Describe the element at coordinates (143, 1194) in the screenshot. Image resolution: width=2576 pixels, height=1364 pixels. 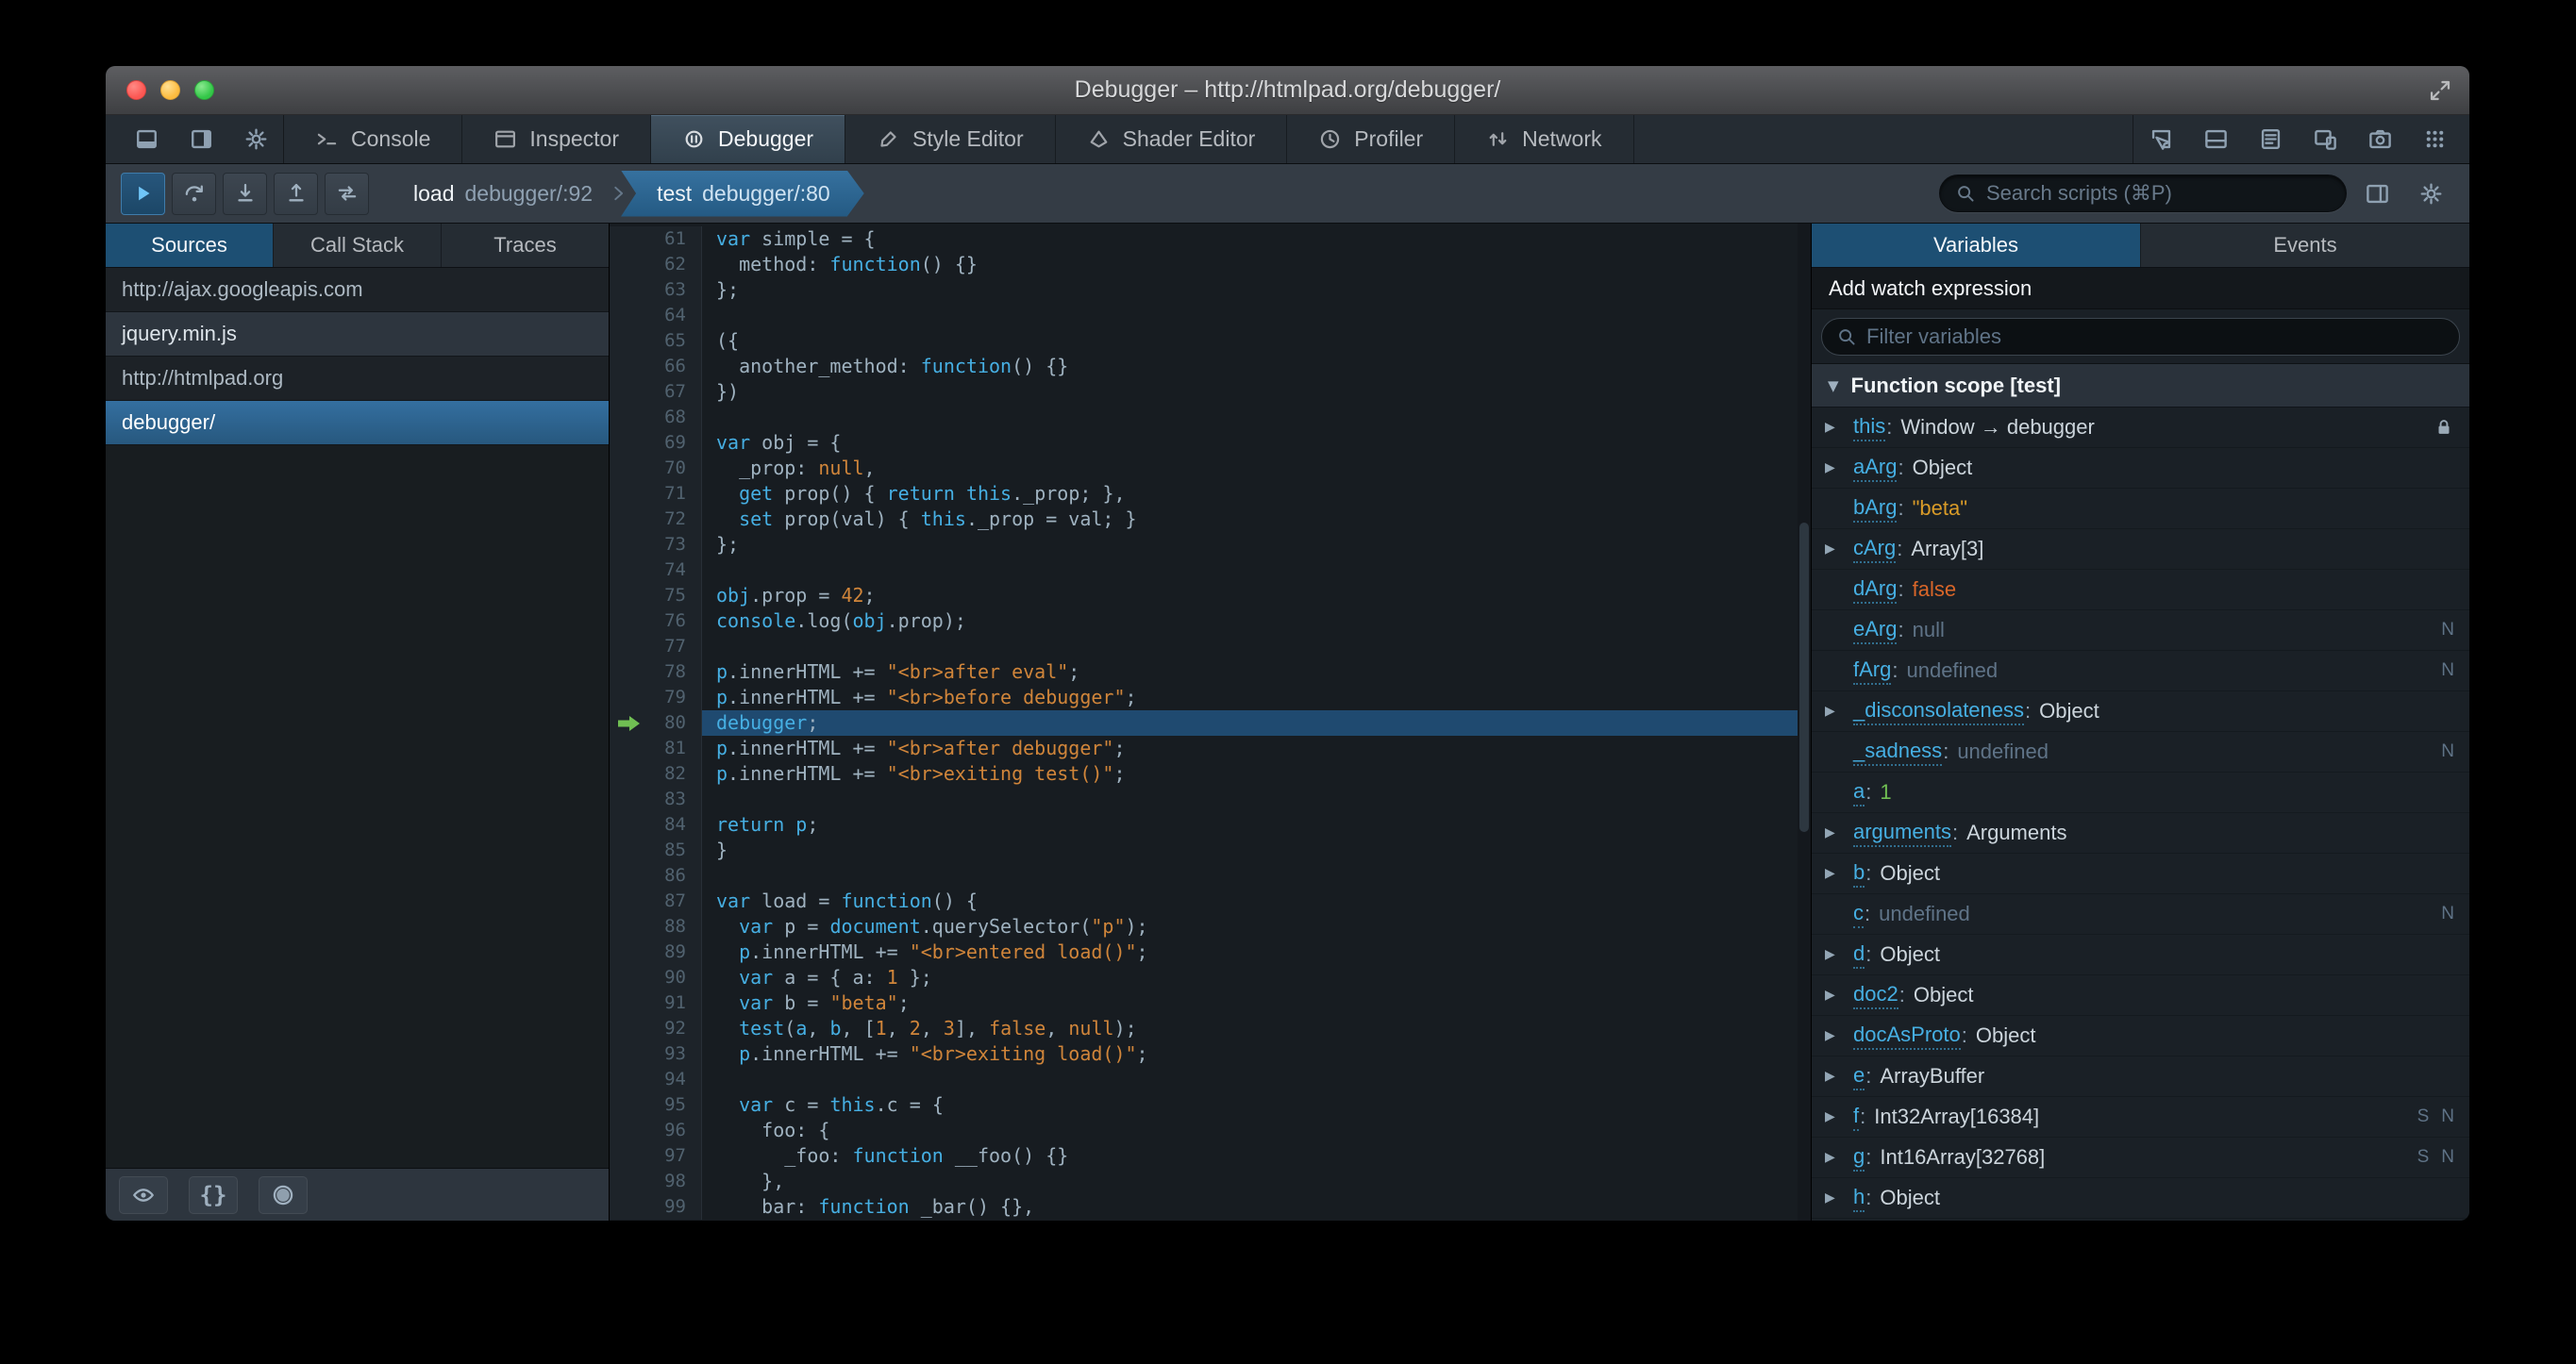
I see `blackbox-source-button` at that location.